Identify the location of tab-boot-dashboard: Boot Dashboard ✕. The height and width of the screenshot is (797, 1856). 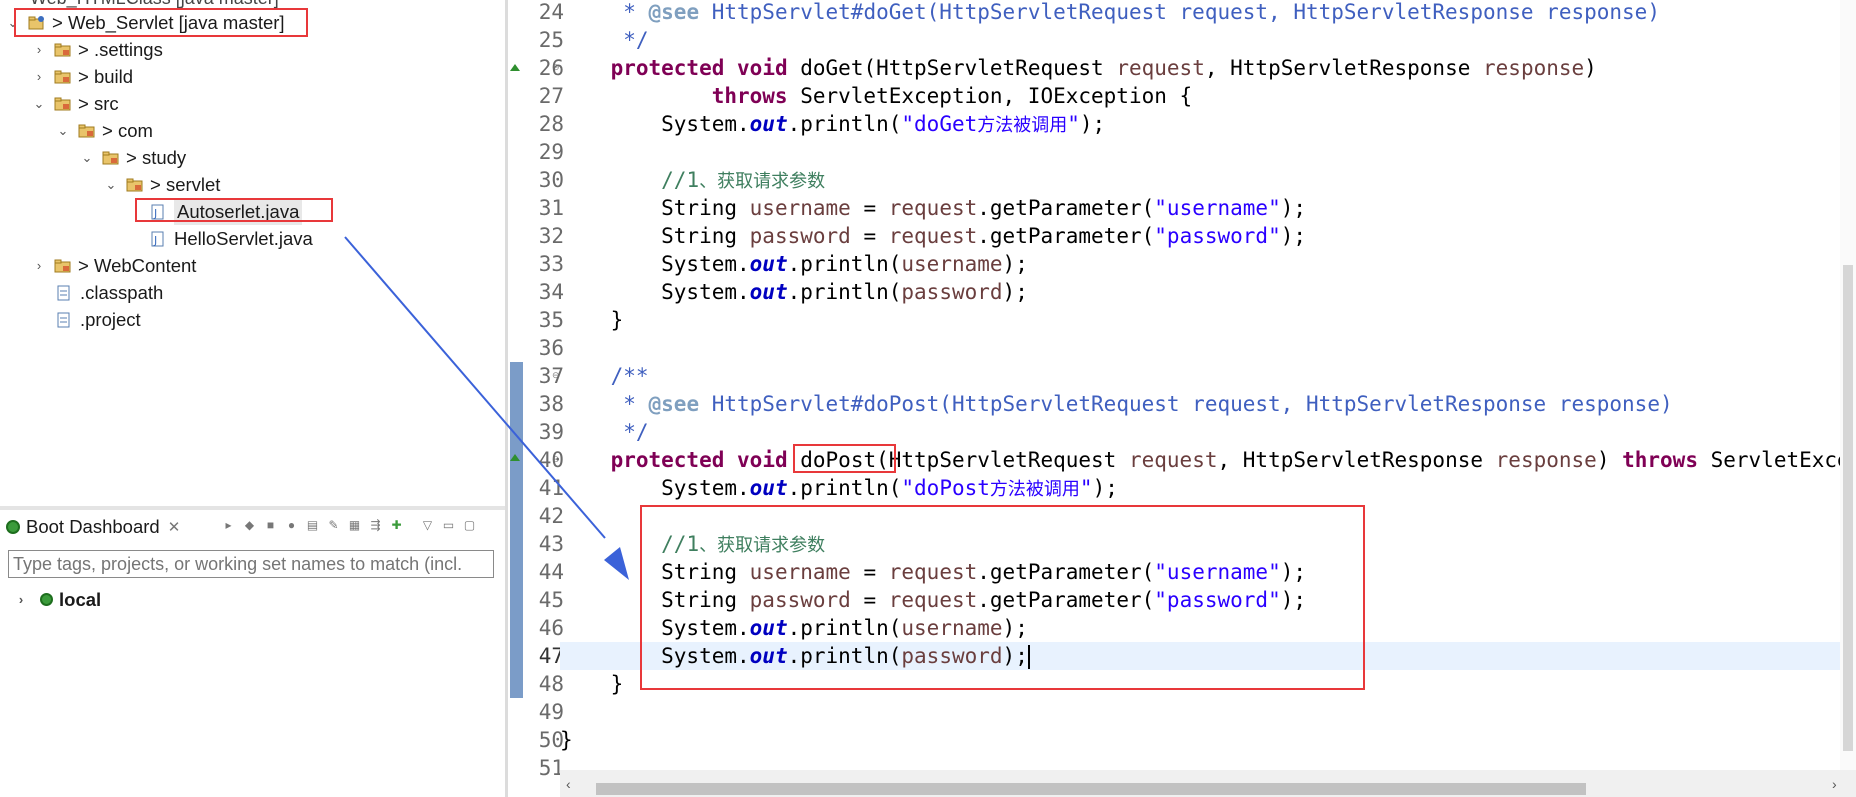
(100, 526).